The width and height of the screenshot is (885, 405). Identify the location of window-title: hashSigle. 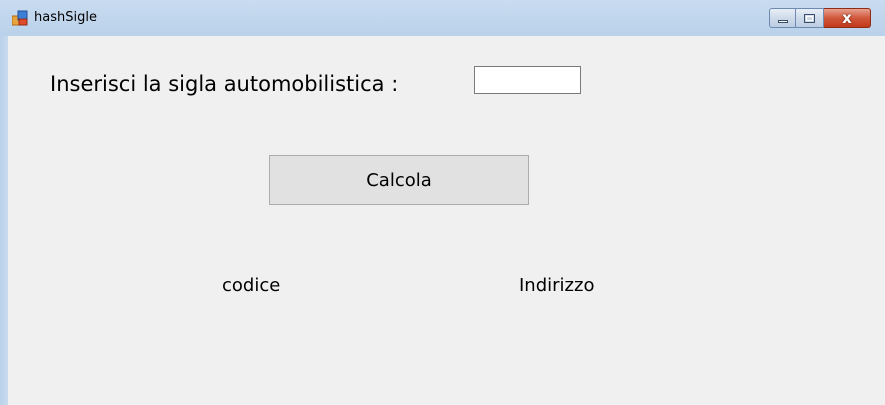
(65, 17).